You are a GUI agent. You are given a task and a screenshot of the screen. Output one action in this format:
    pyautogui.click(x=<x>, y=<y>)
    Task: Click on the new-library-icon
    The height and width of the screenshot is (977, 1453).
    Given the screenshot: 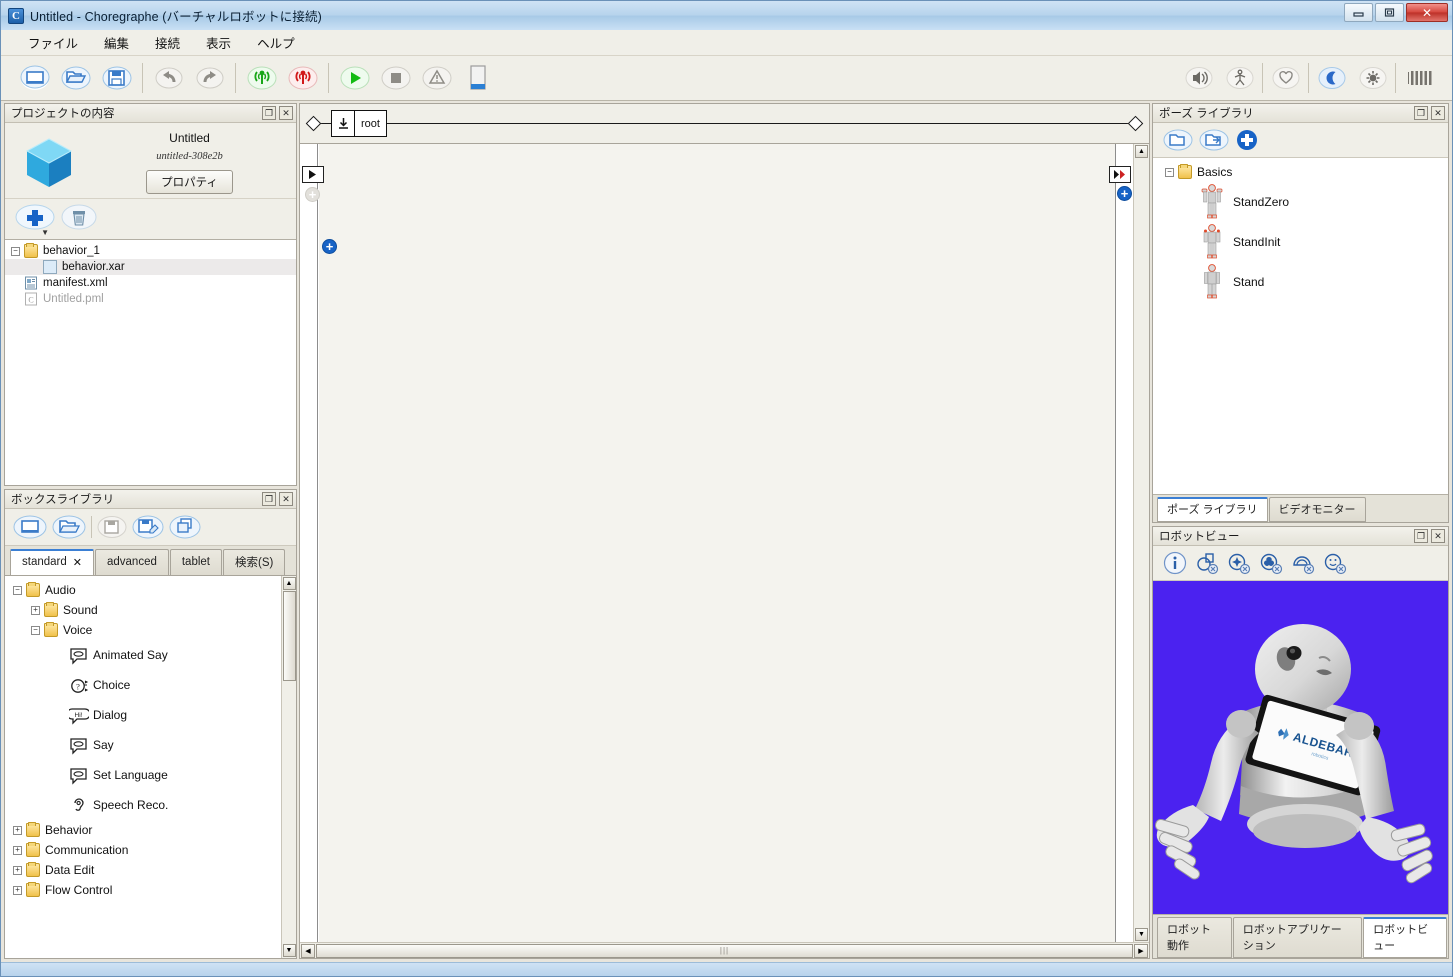 What is the action you would take?
    pyautogui.click(x=30, y=527)
    